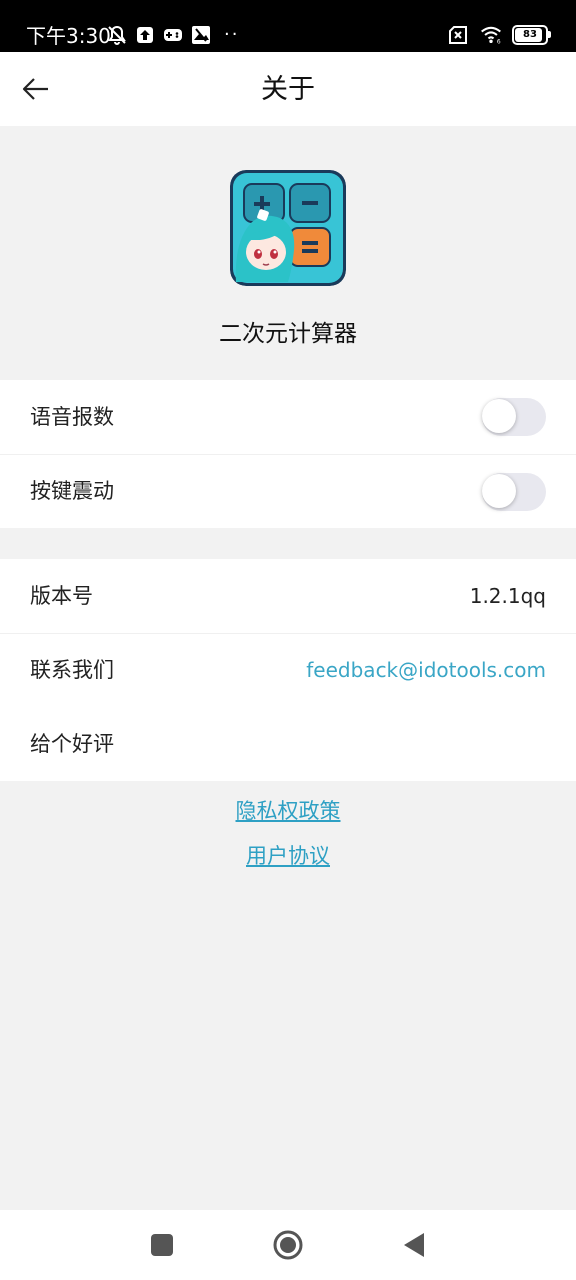  I want to click on recents-button, so click(162, 1245).